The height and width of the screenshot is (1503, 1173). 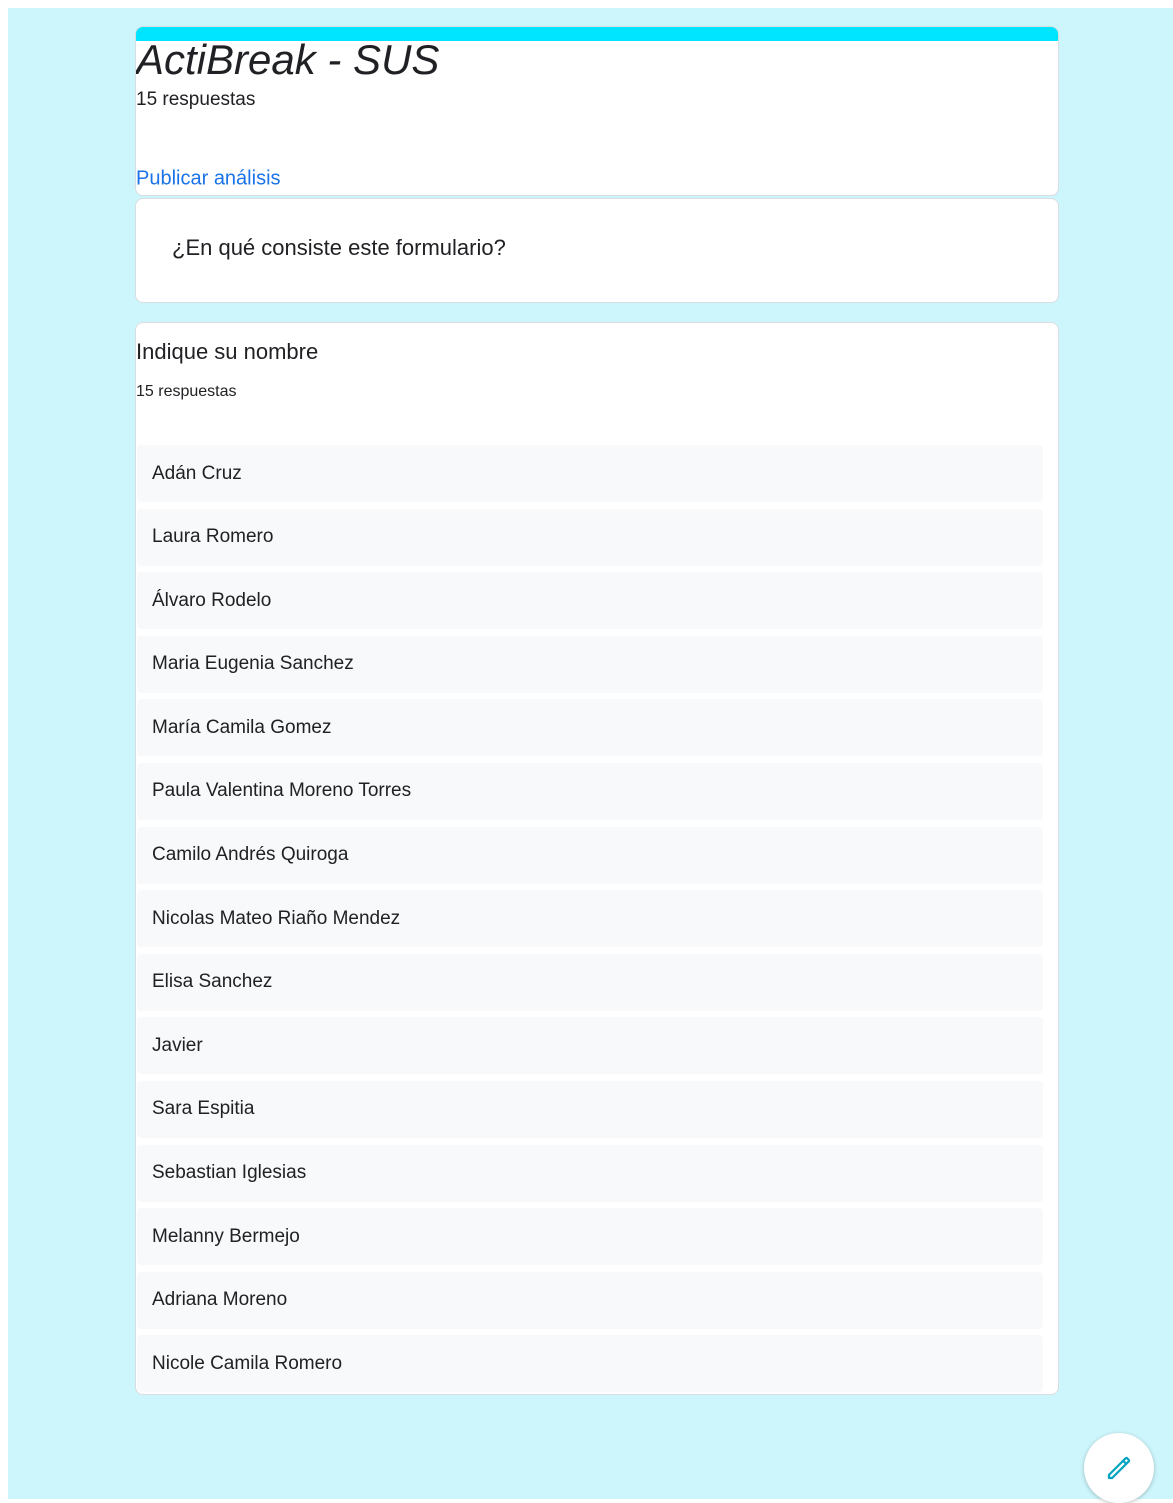 What do you see at coordinates (590, 1046) in the screenshot?
I see `answer-item: Javier` at bounding box center [590, 1046].